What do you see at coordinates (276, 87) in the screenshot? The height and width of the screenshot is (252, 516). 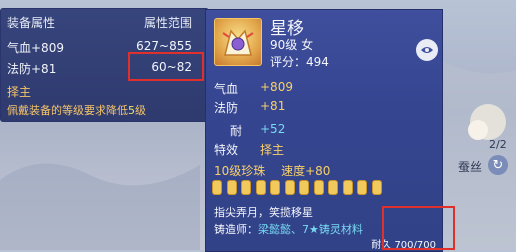 I see `stat-value: +809` at bounding box center [276, 87].